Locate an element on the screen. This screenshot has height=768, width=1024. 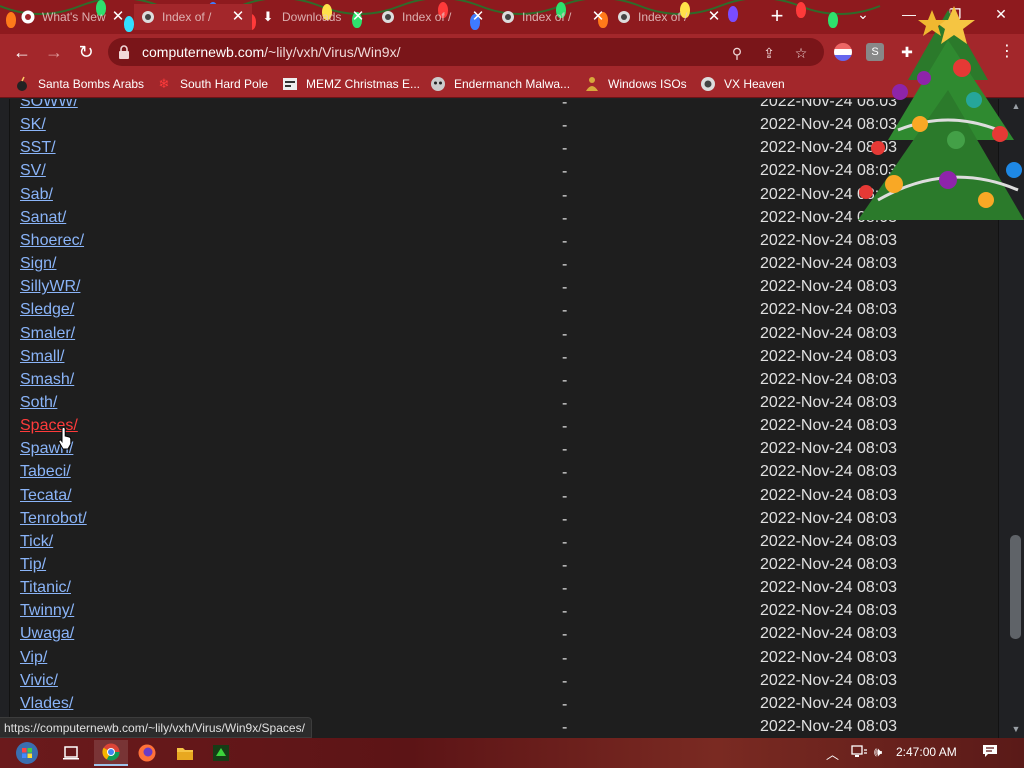
tab-title: What's New is located at coordinates (74, 17).